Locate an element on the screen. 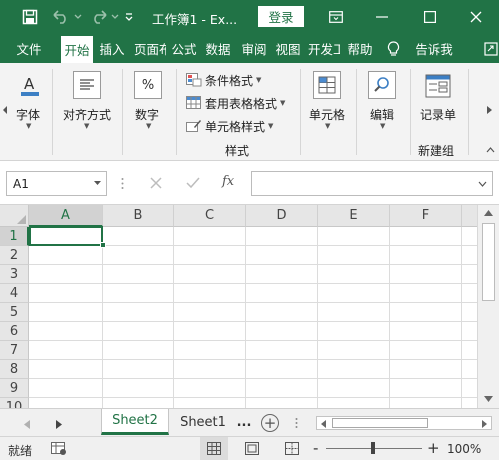 This screenshot has height=460, width=499. select-all-corner is located at coordinates (14, 216).